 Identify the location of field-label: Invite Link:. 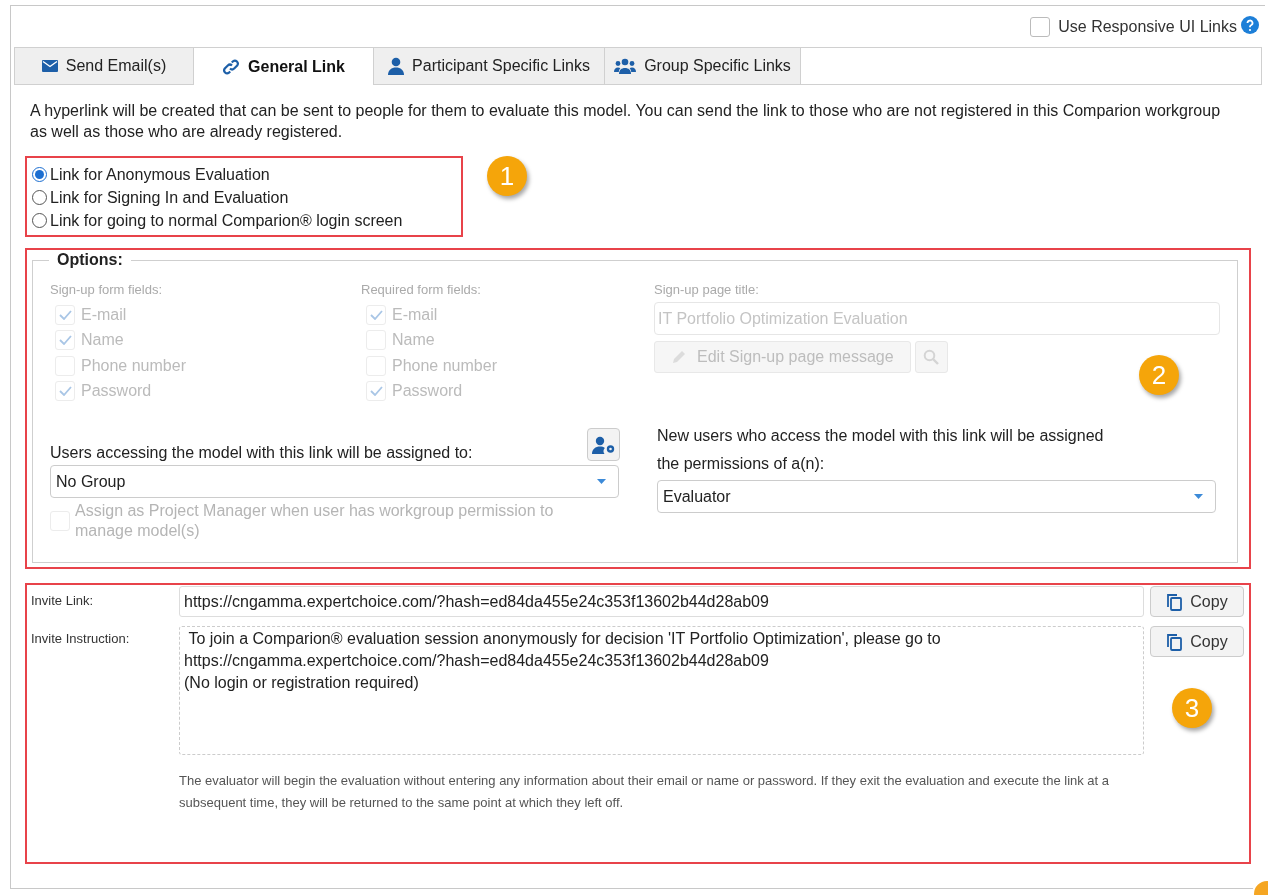
(62, 601).